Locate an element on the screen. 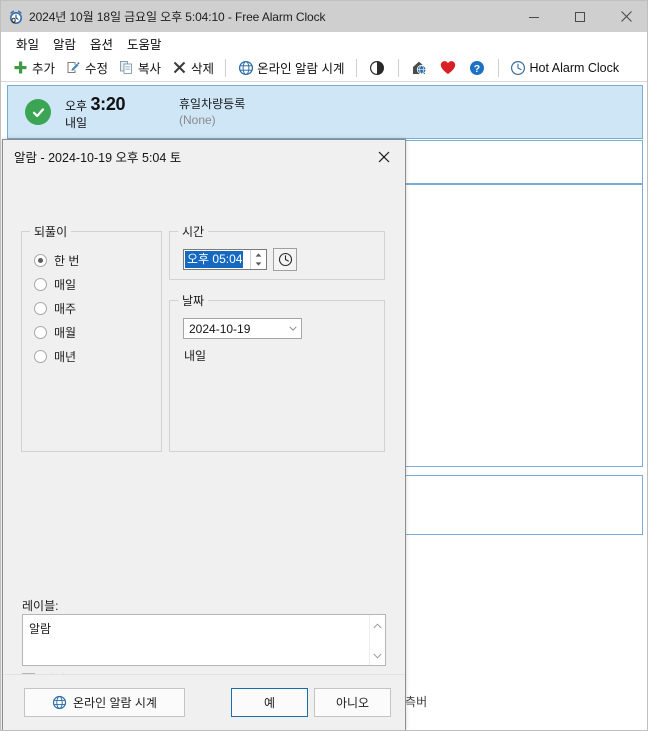 The height and width of the screenshot is (731, 648). toolbar: 추가 수정 복사 삭제 온라인 알람 시계 ? Hot Alarm Clock is located at coordinates (324, 68).